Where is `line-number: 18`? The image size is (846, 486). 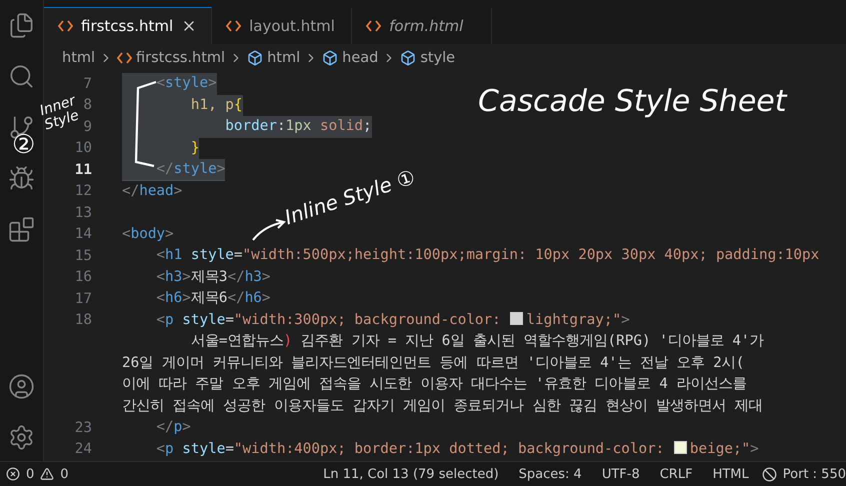
line-number: 18 is located at coordinates (83, 320).